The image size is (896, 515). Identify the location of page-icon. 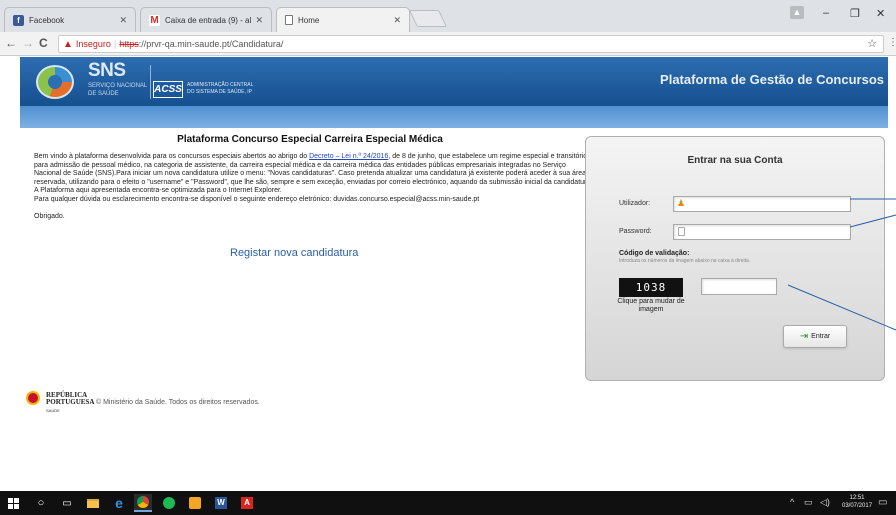
(289, 20).